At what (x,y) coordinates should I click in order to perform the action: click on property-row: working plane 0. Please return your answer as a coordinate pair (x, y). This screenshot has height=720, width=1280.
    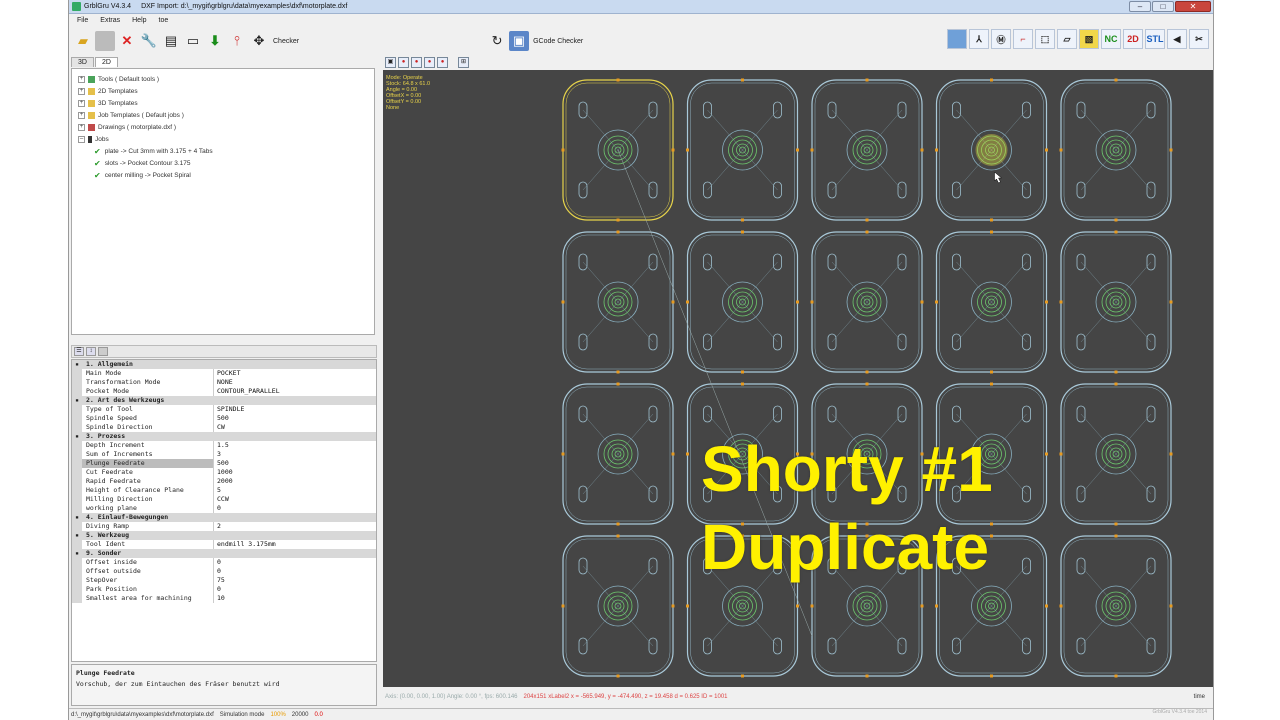
    Looking at the image, I should click on (224, 508).